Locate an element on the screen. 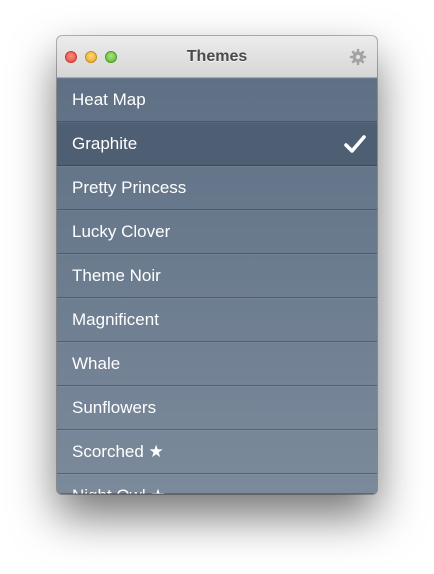 The height and width of the screenshot is (574, 434). theme-item-scorched: Scorched ★ is located at coordinates (217, 452).